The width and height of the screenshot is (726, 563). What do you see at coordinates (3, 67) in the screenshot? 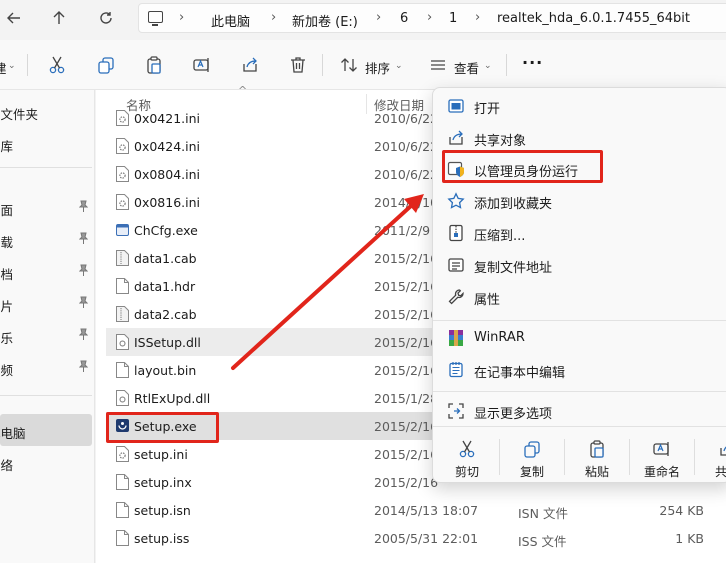
I see `new-button-label: 建` at bounding box center [3, 67].